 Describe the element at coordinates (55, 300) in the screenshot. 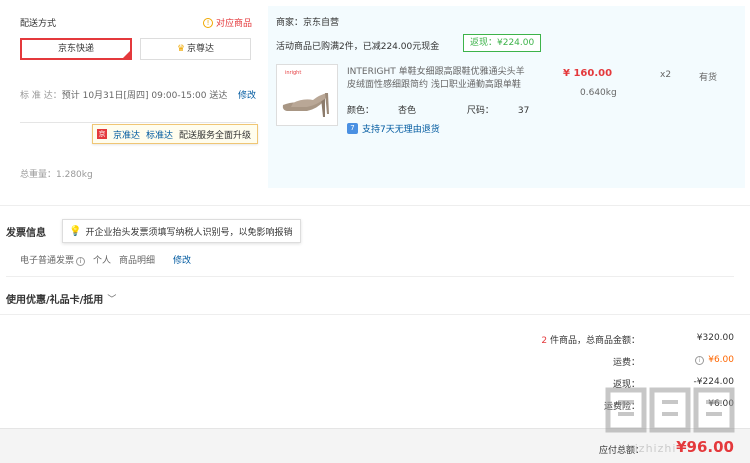

I see `coupon-title: 使用优惠/礼品卡/抵用` at that location.